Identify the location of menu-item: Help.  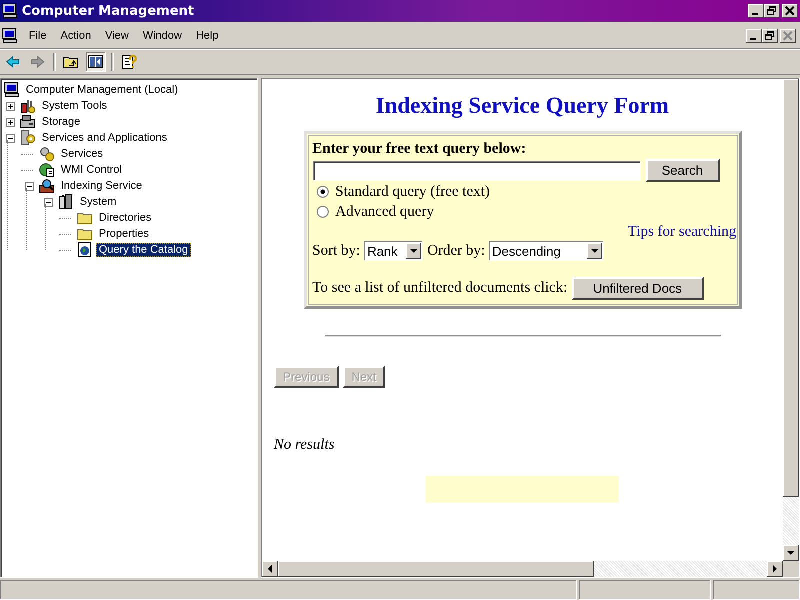
(207, 36).